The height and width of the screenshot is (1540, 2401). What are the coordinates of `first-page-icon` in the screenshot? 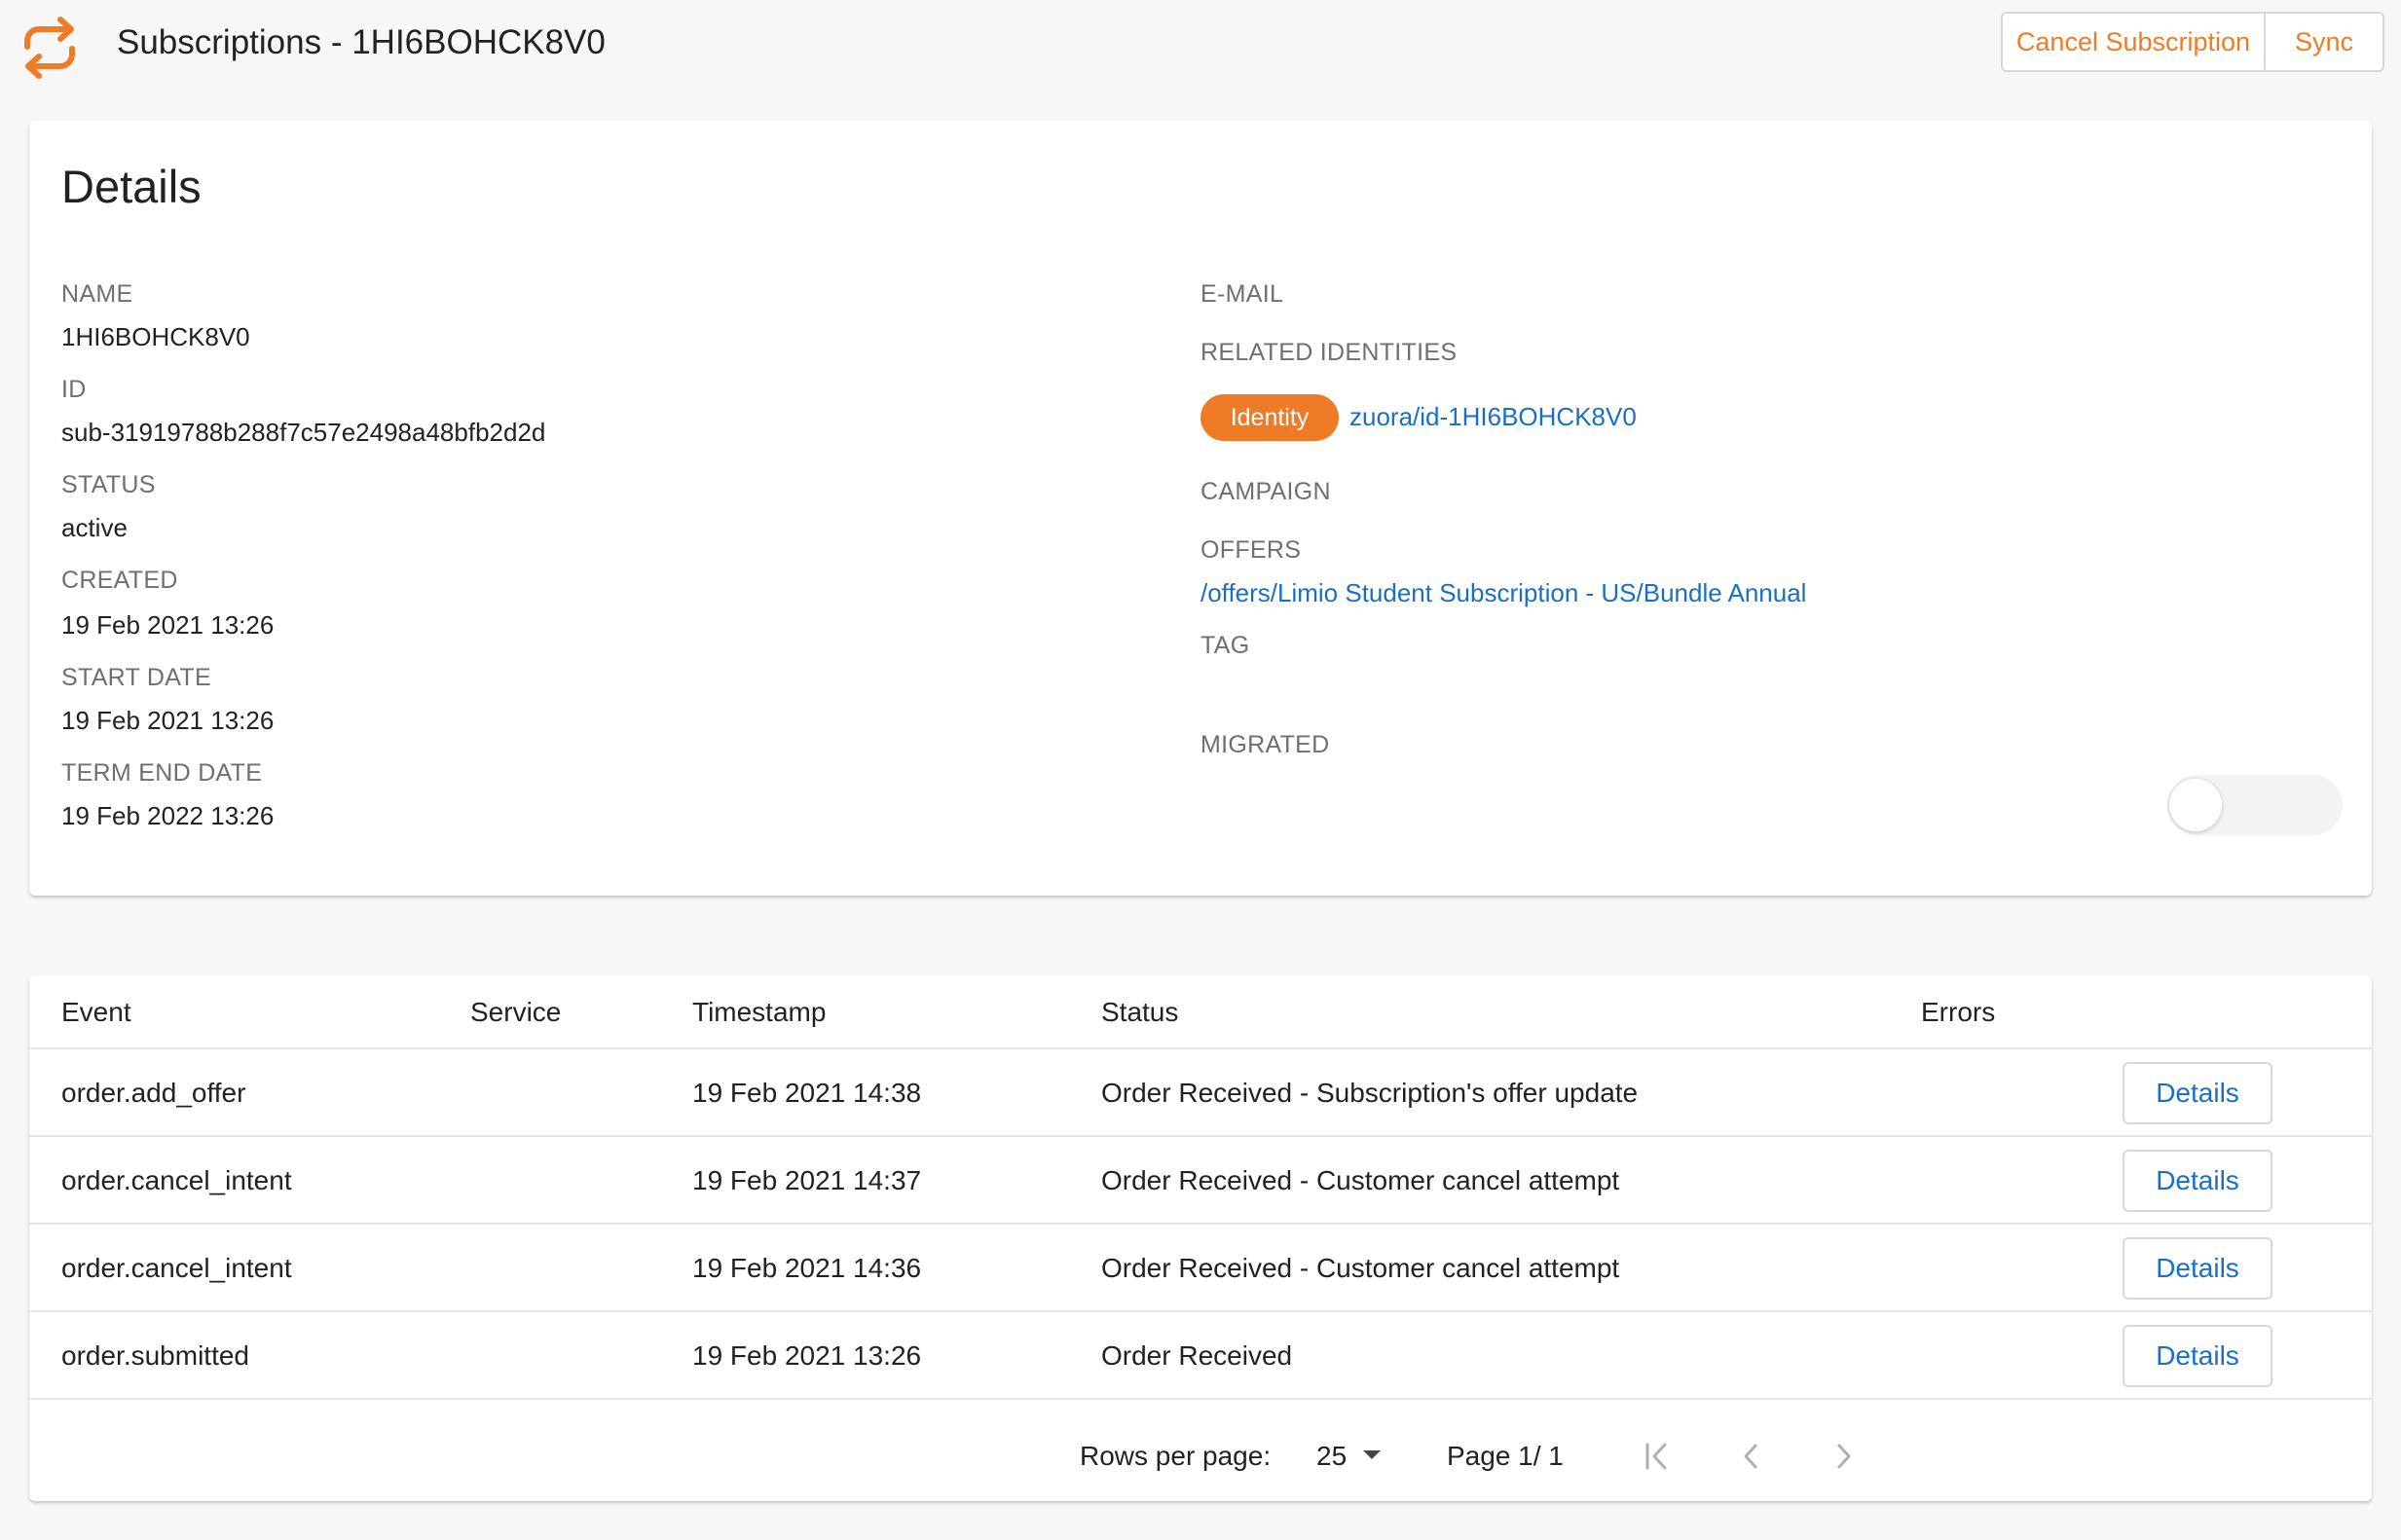 It's located at (1657, 1456).